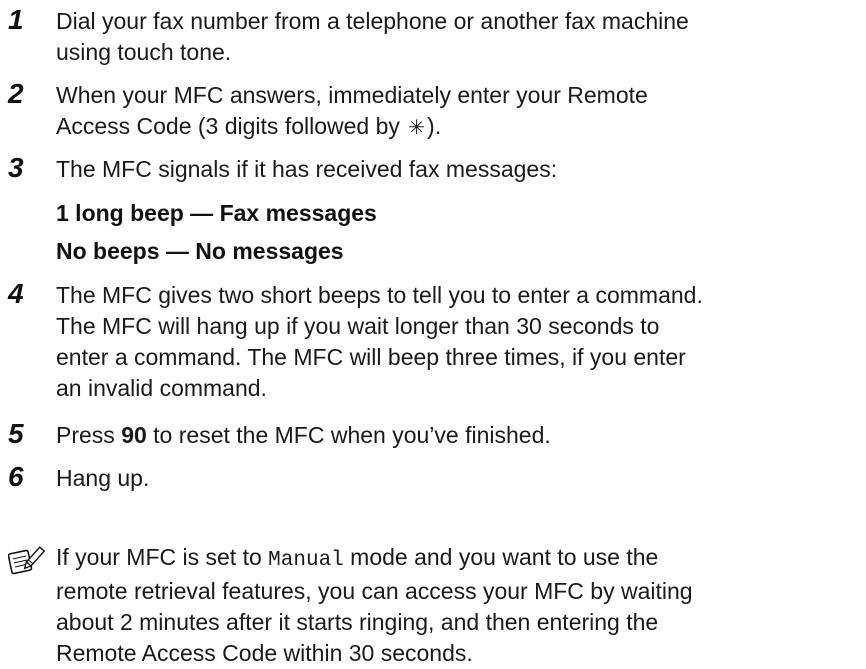 Image resolution: width=866 pixels, height=669 pixels. Describe the element at coordinates (231, 126) in the screenshot. I see `step-line: Access Code (3 digits followed by` at that location.